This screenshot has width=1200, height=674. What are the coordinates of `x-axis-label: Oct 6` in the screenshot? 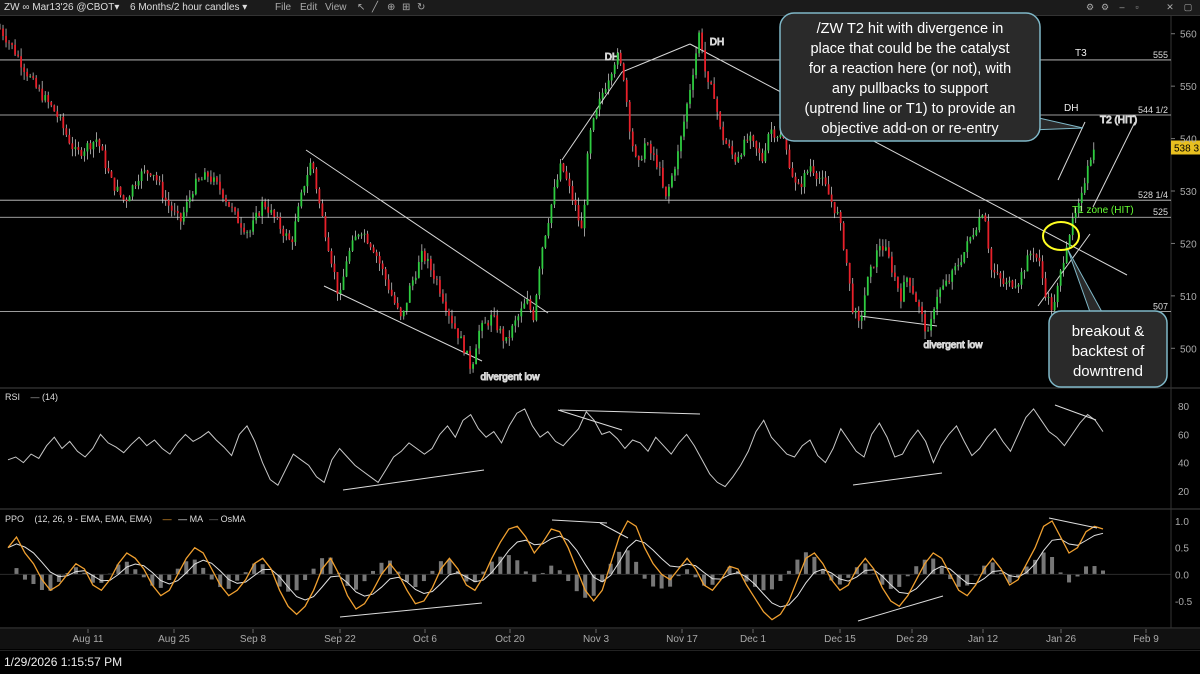 It's located at (425, 639).